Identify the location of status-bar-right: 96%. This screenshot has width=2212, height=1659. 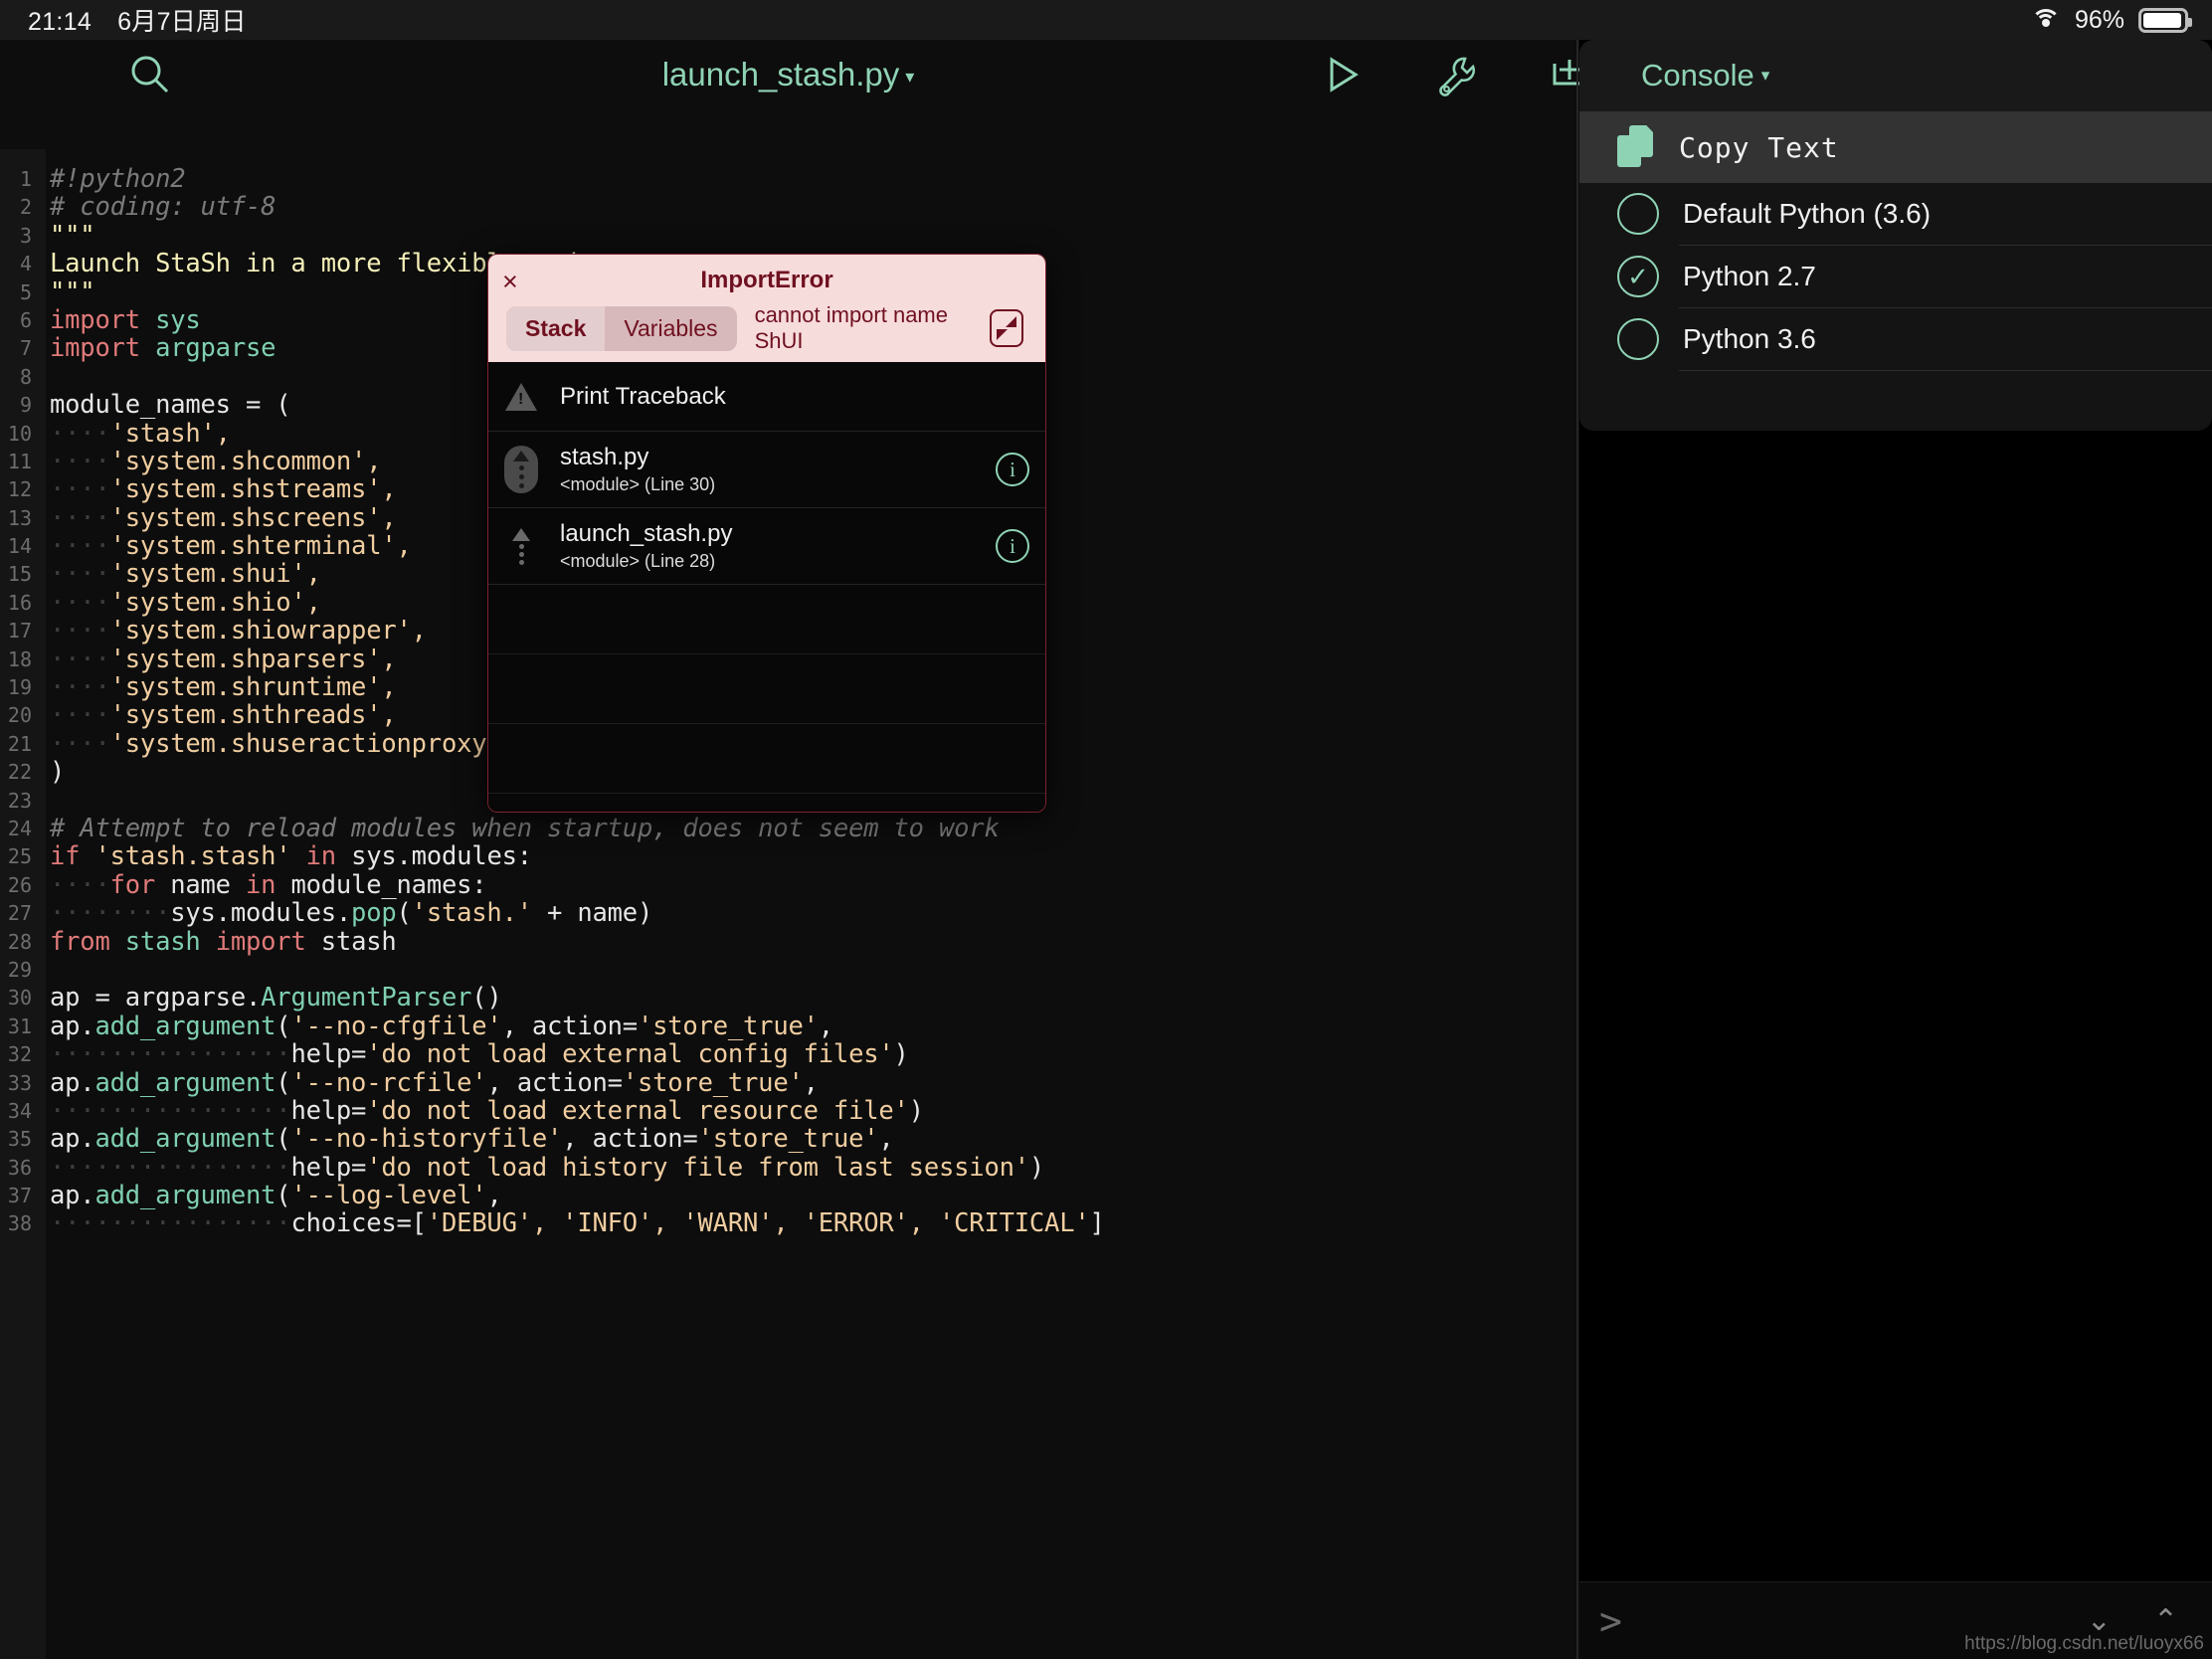
(2111, 20).